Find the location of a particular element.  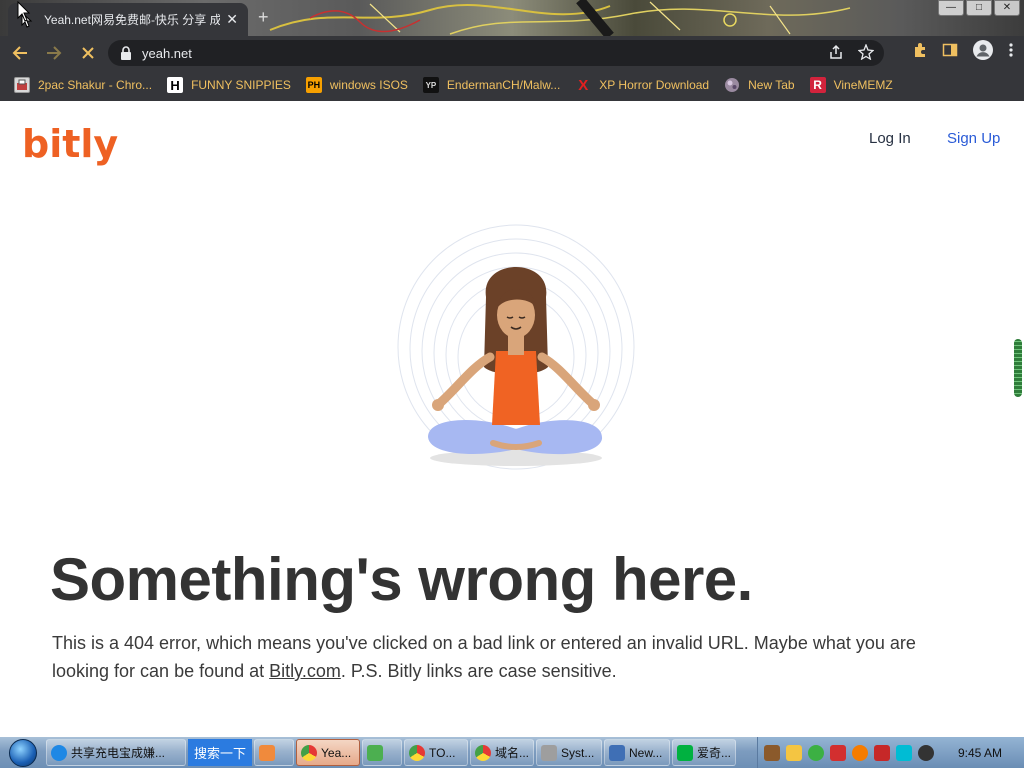

ie-icon is located at coordinates (59, 752).